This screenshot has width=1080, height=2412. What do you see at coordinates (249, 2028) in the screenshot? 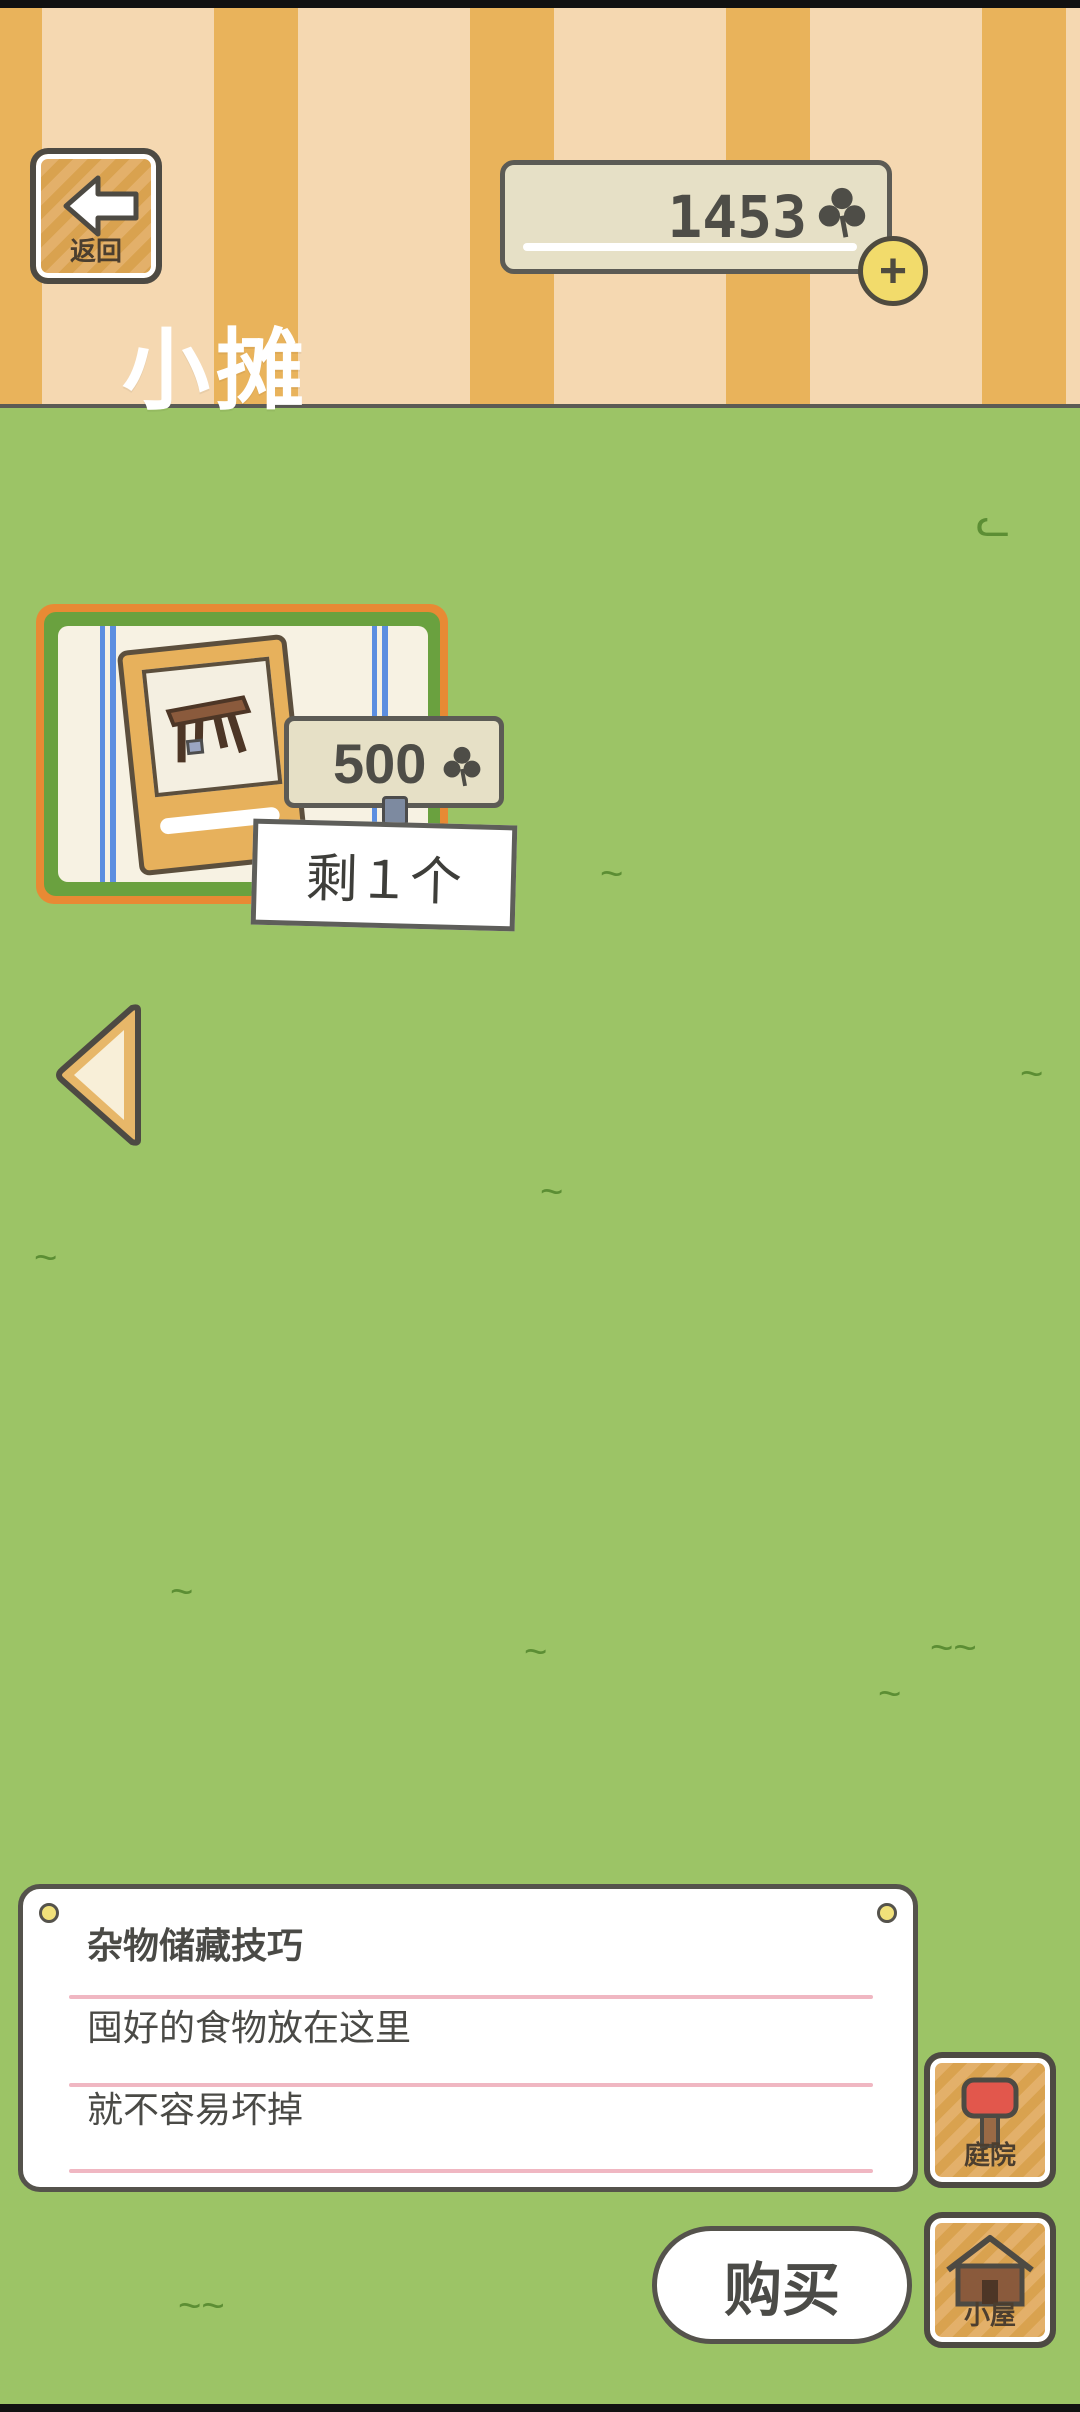
I see `dialog-line: 囤好的食物放在这里` at bounding box center [249, 2028].